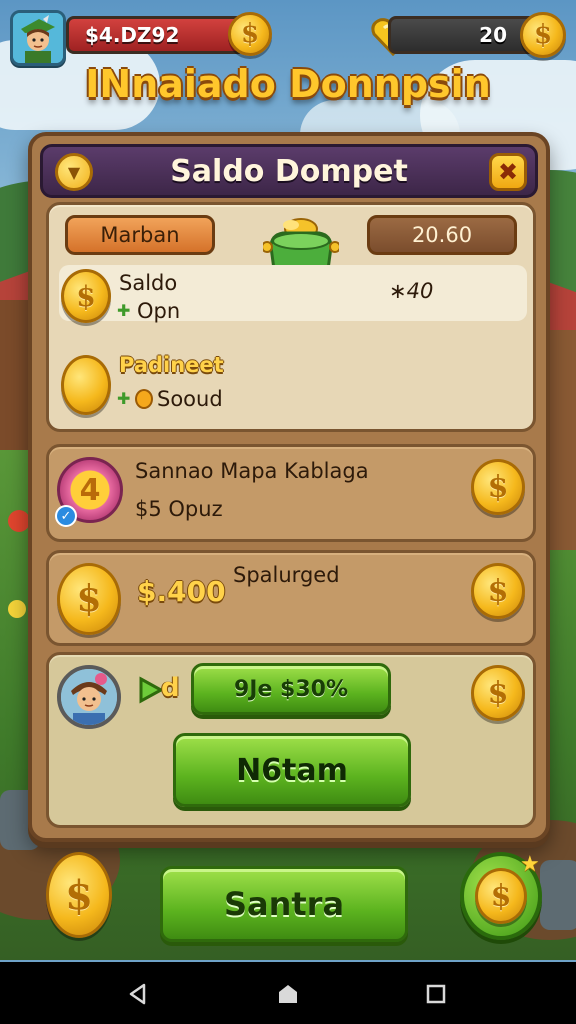  Describe the element at coordinates (286, 575) in the screenshot. I see `bonus-label: Spalurged` at that location.